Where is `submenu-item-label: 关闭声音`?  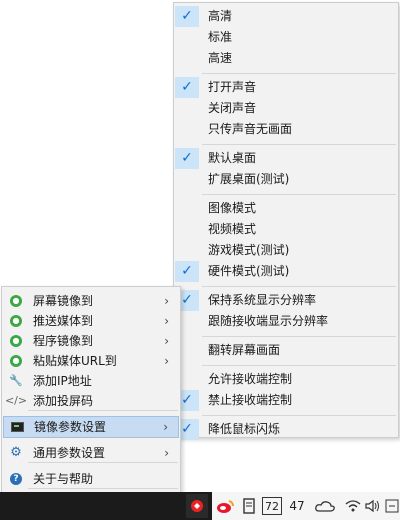 submenu-item-label: 关闭声音 is located at coordinates (232, 108).